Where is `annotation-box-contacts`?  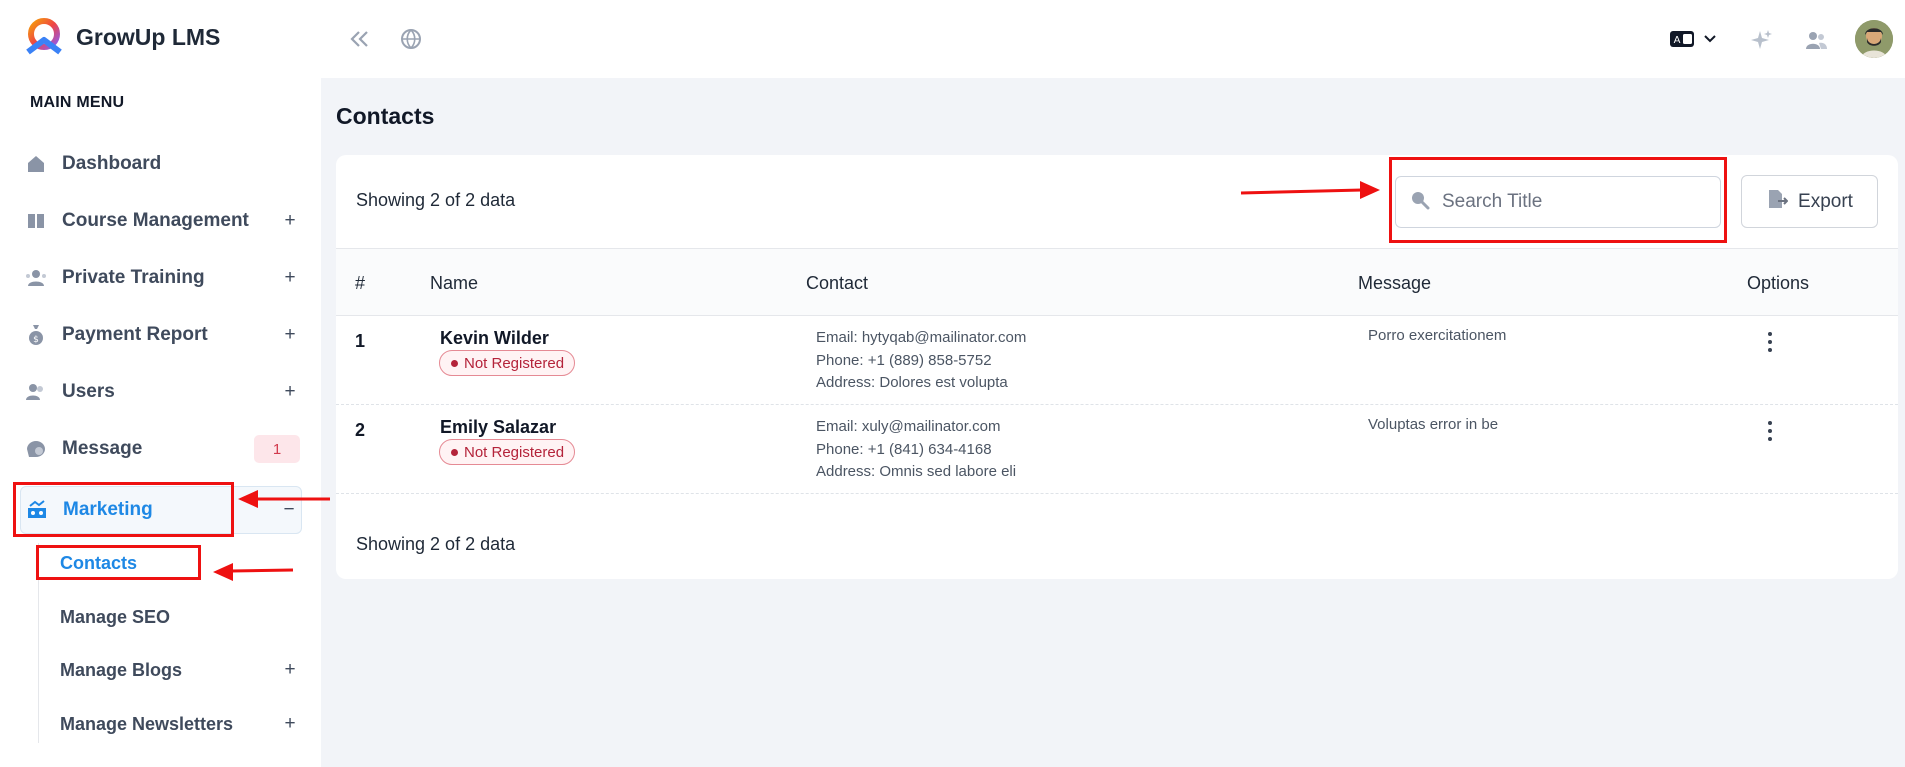
annotation-box-contacts is located at coordinates (118, 562).